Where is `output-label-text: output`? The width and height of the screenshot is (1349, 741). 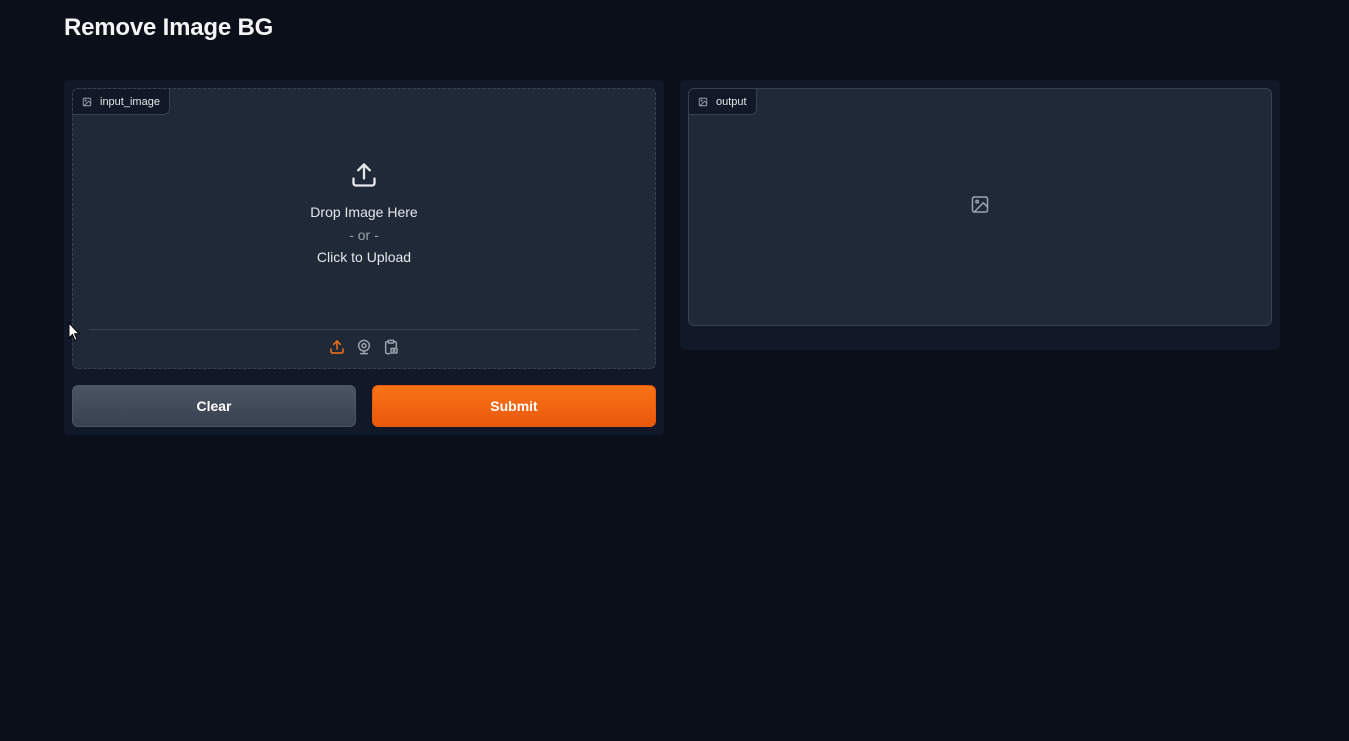
output-label-text: output is located at coordinates (731, 101).